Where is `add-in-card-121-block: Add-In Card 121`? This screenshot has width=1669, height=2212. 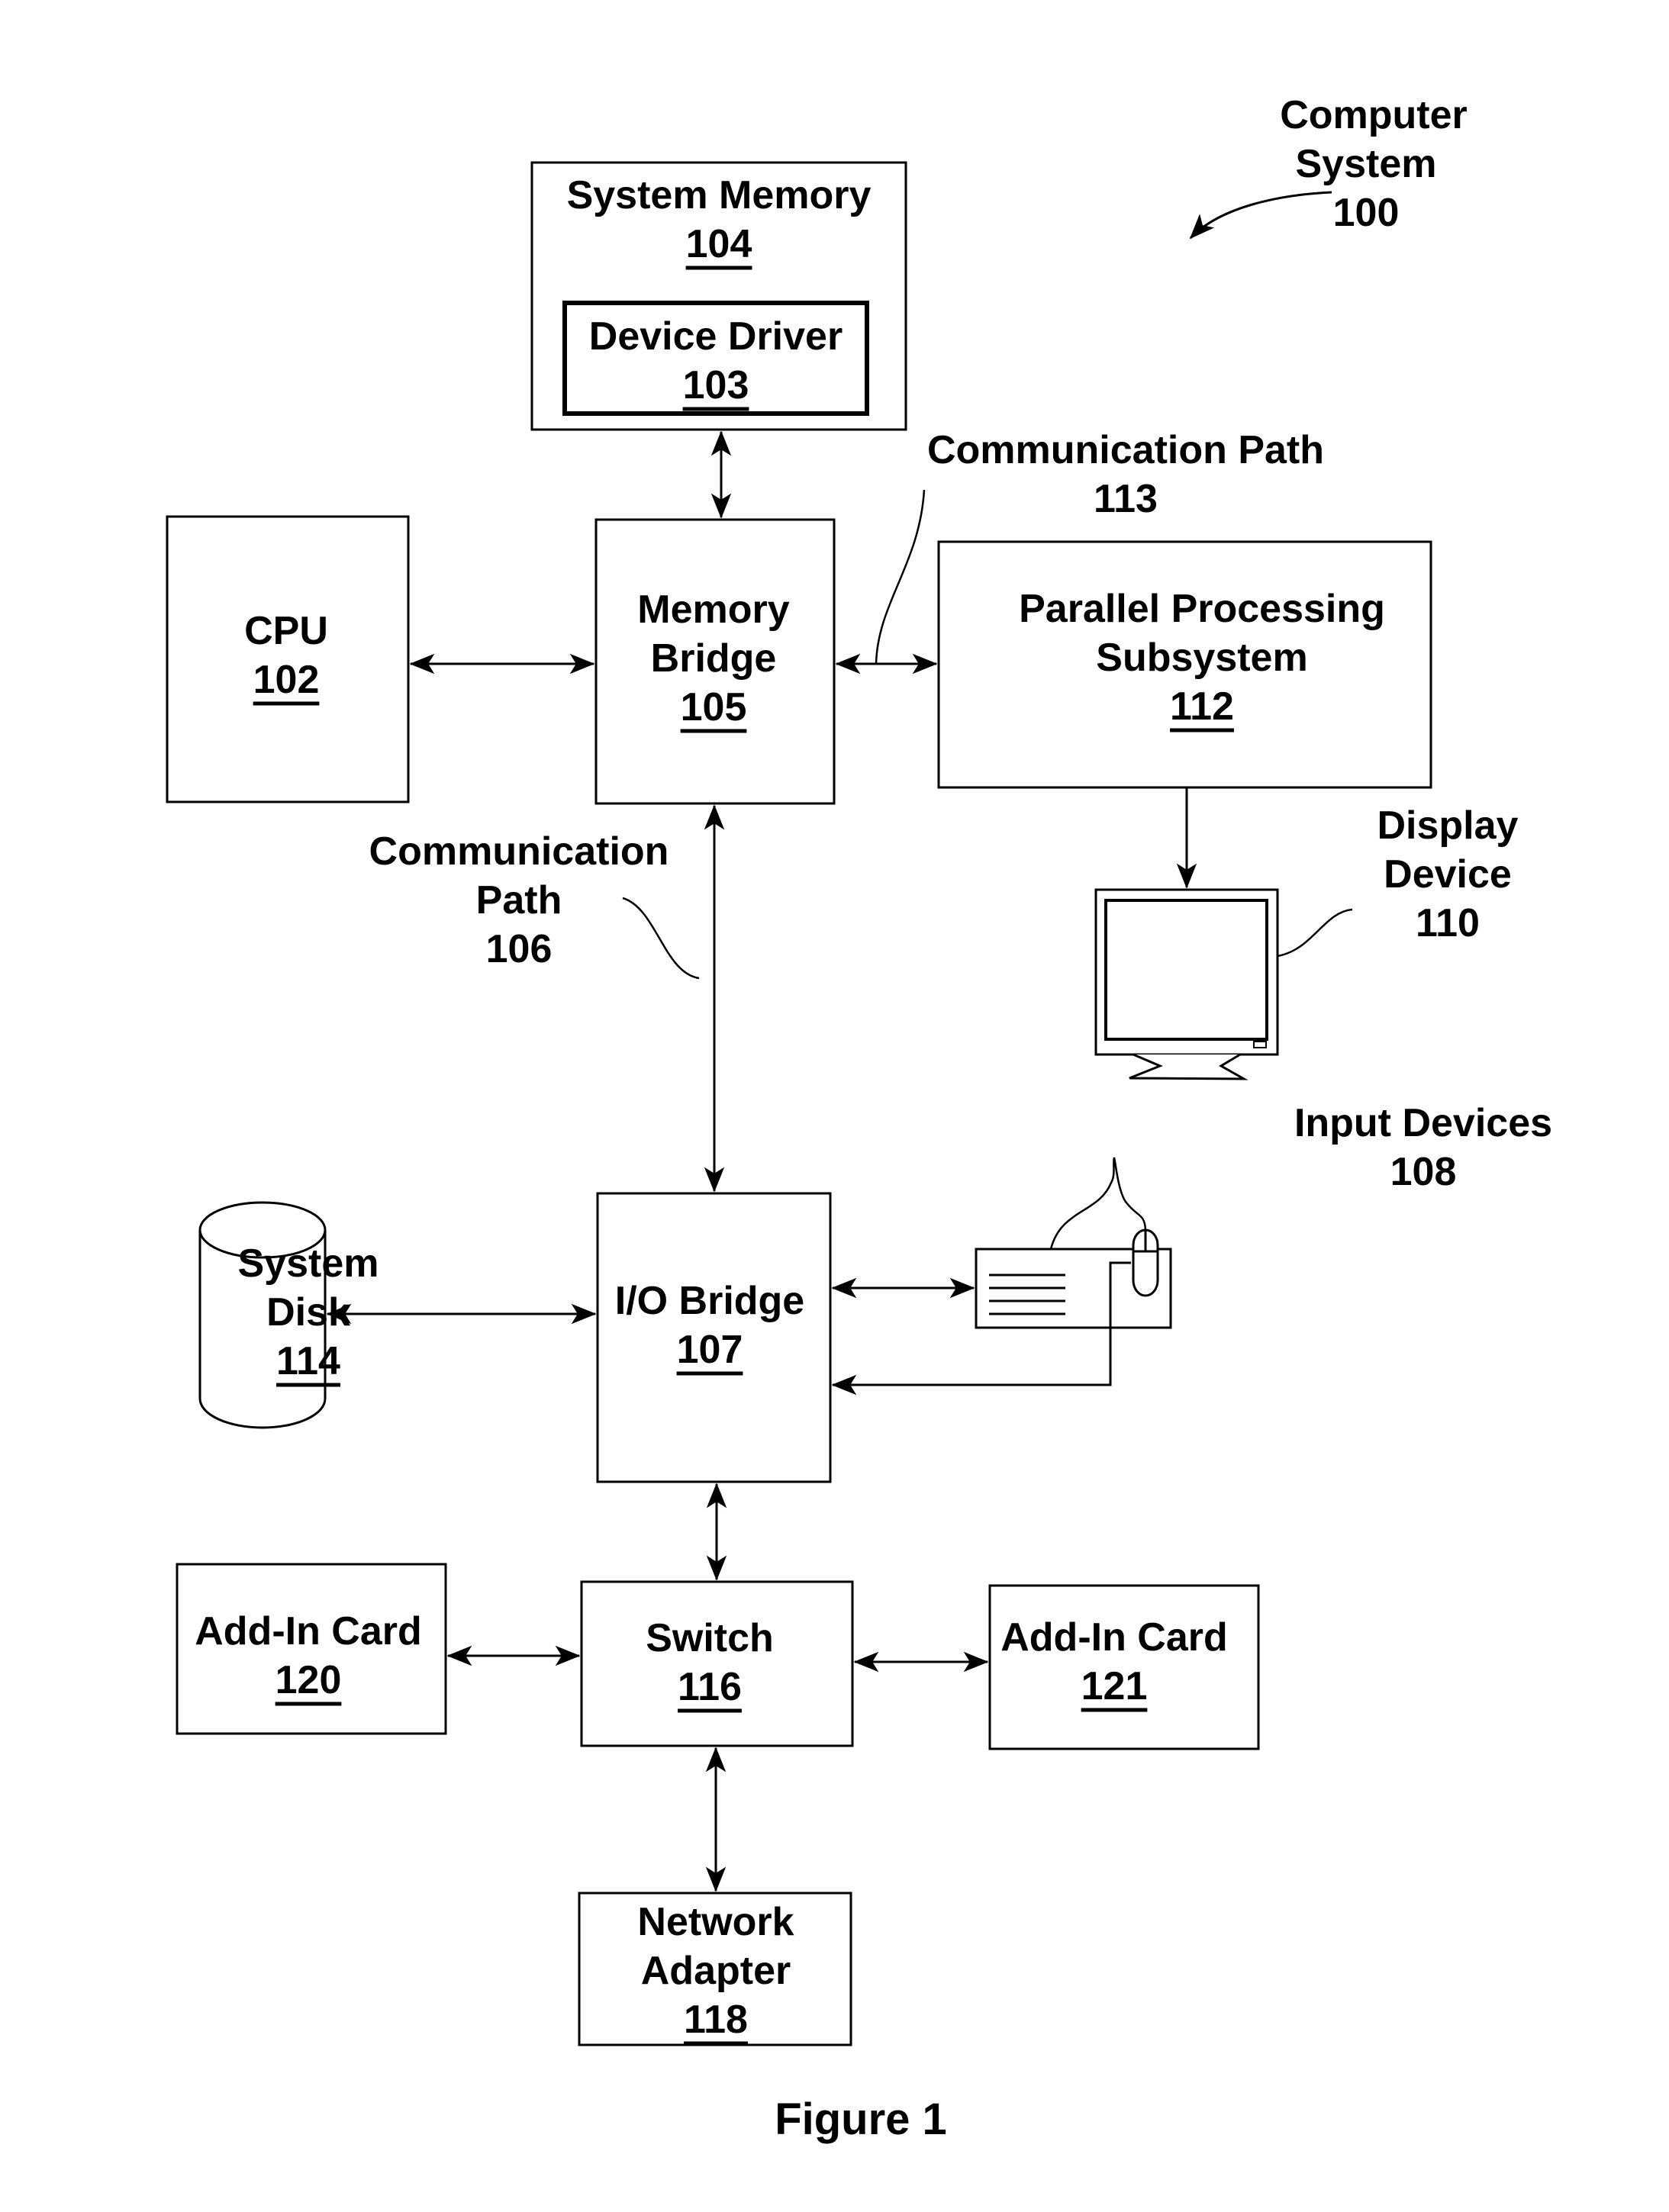 add-in-card-121-block: Add-In Card 121 is located at coordinates (1124, 1667).